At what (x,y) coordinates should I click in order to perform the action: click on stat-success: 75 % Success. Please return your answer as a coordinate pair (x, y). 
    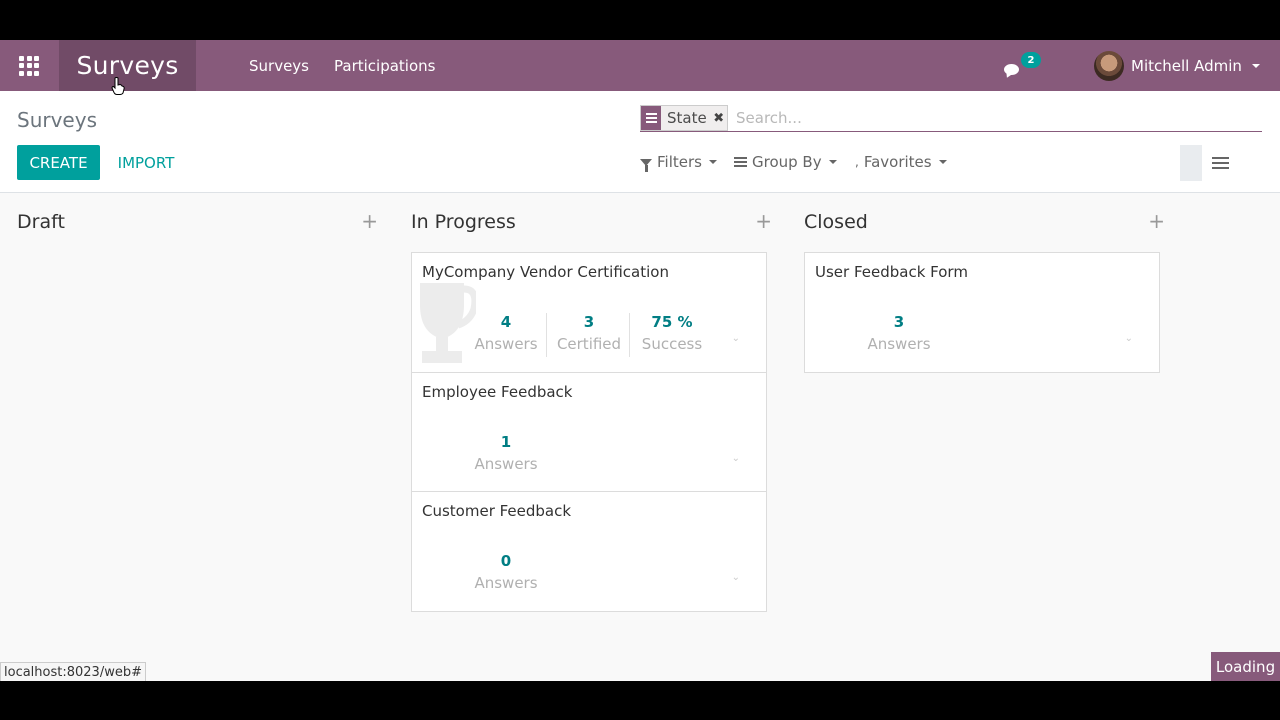
    Looking at the image, I should click on (672, 333).